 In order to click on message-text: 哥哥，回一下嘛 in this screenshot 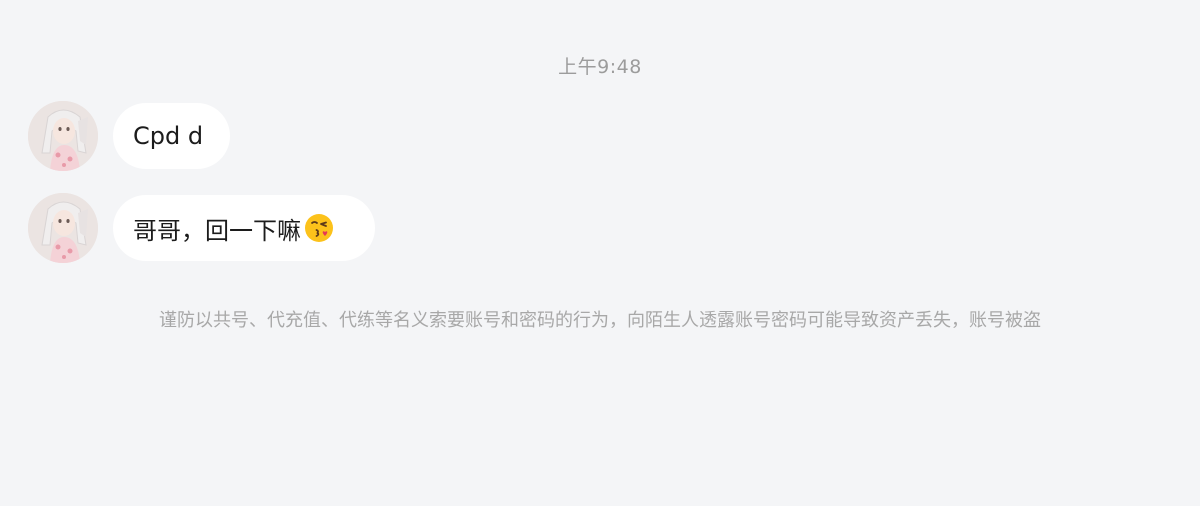, I will do `click(217, 230)`.